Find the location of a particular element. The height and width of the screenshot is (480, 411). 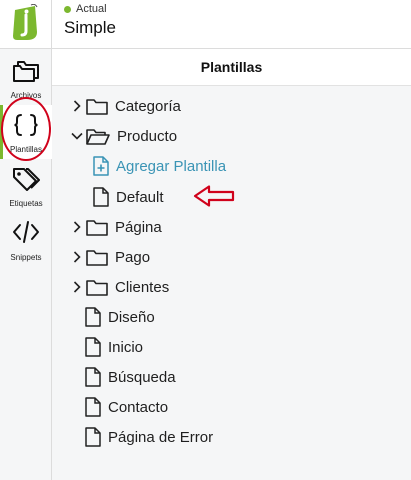

status-label: Actual is located at coordinates (91, 9).